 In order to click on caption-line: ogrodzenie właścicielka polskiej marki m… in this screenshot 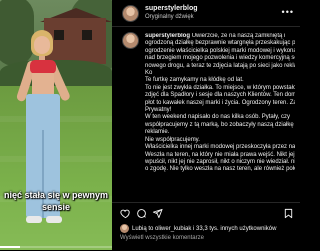, I will do `click(220, 51)`.